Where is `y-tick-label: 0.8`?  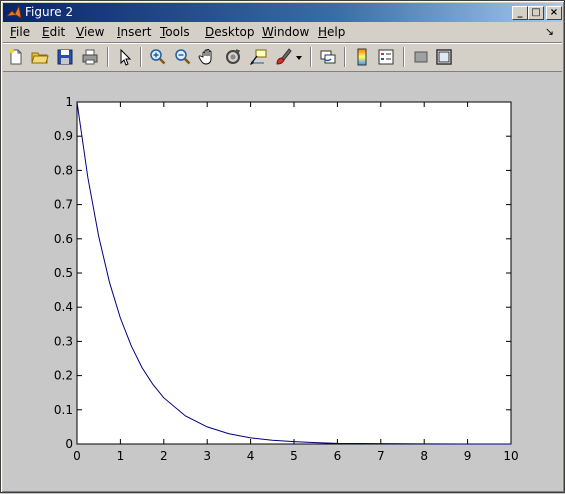
y-tick-label: 0.8 is located at coordinates (63, 170).